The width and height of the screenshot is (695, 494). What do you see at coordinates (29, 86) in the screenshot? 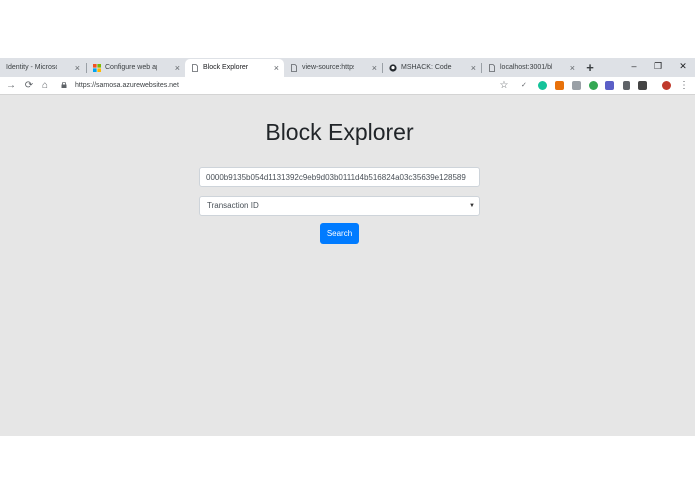
I see `reload-icon: ⟳` at bounding box center [29, 86].